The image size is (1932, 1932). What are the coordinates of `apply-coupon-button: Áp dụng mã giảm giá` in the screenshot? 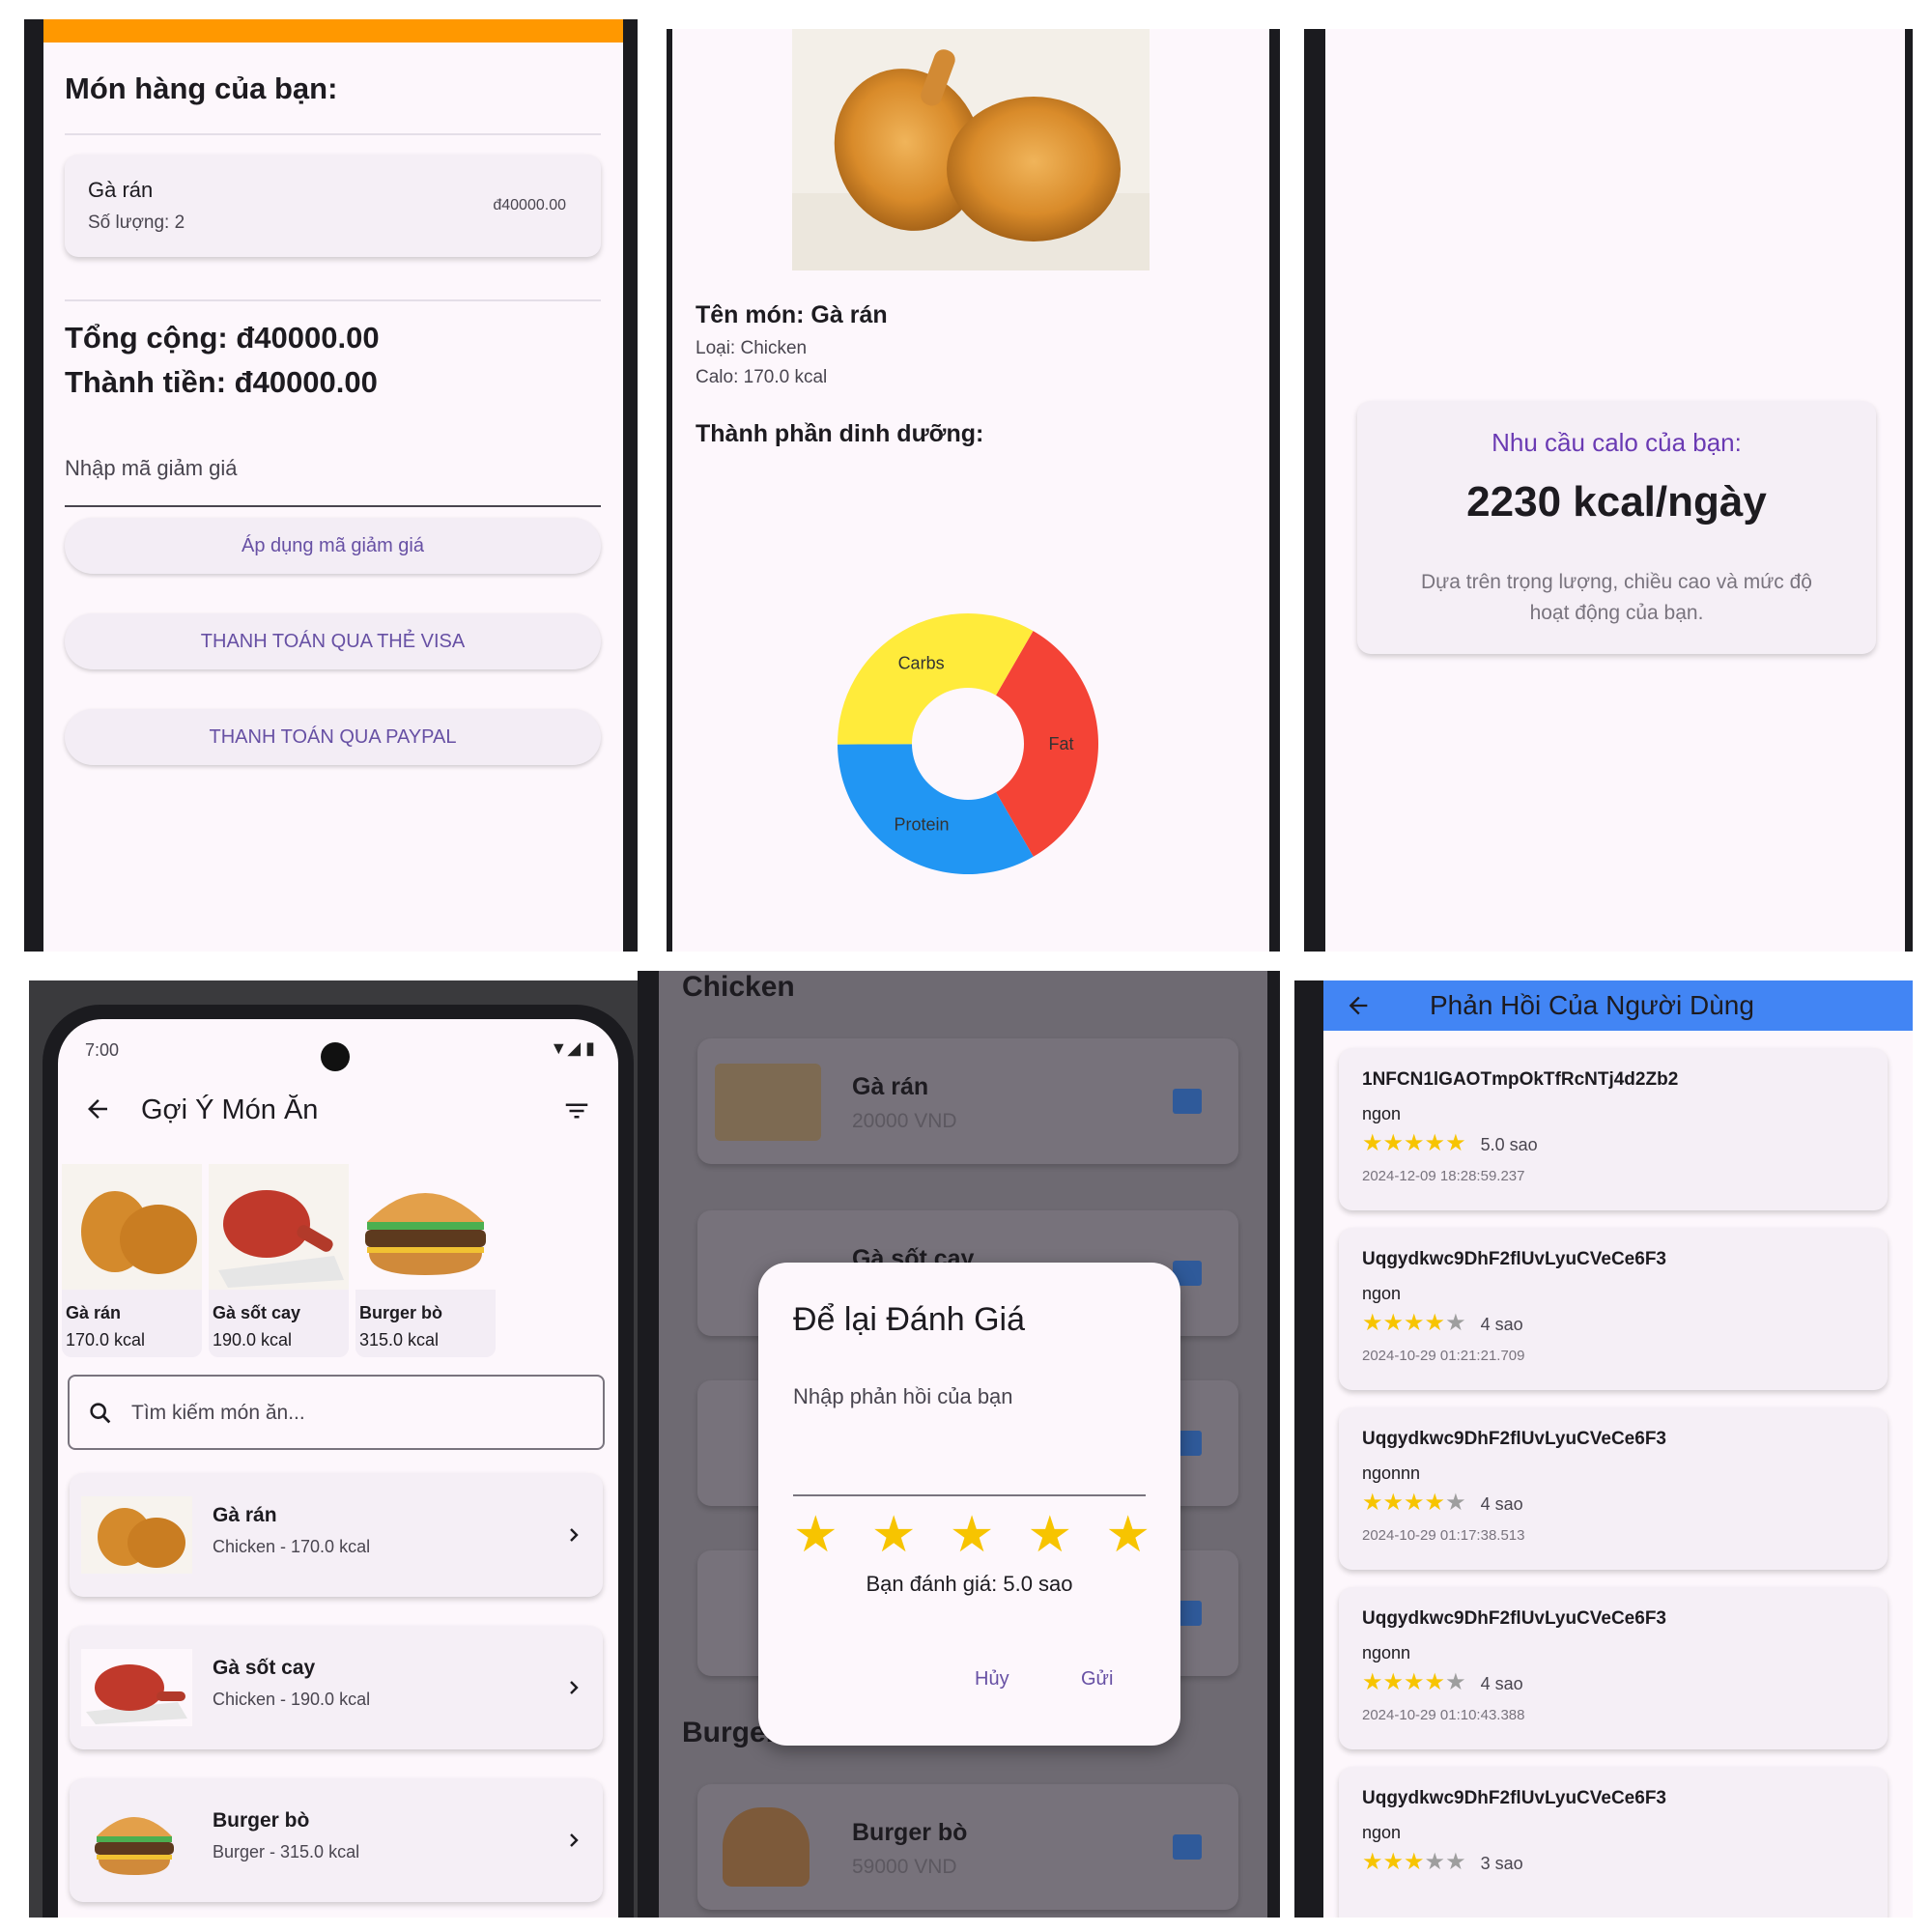 It's located at (333, 546).